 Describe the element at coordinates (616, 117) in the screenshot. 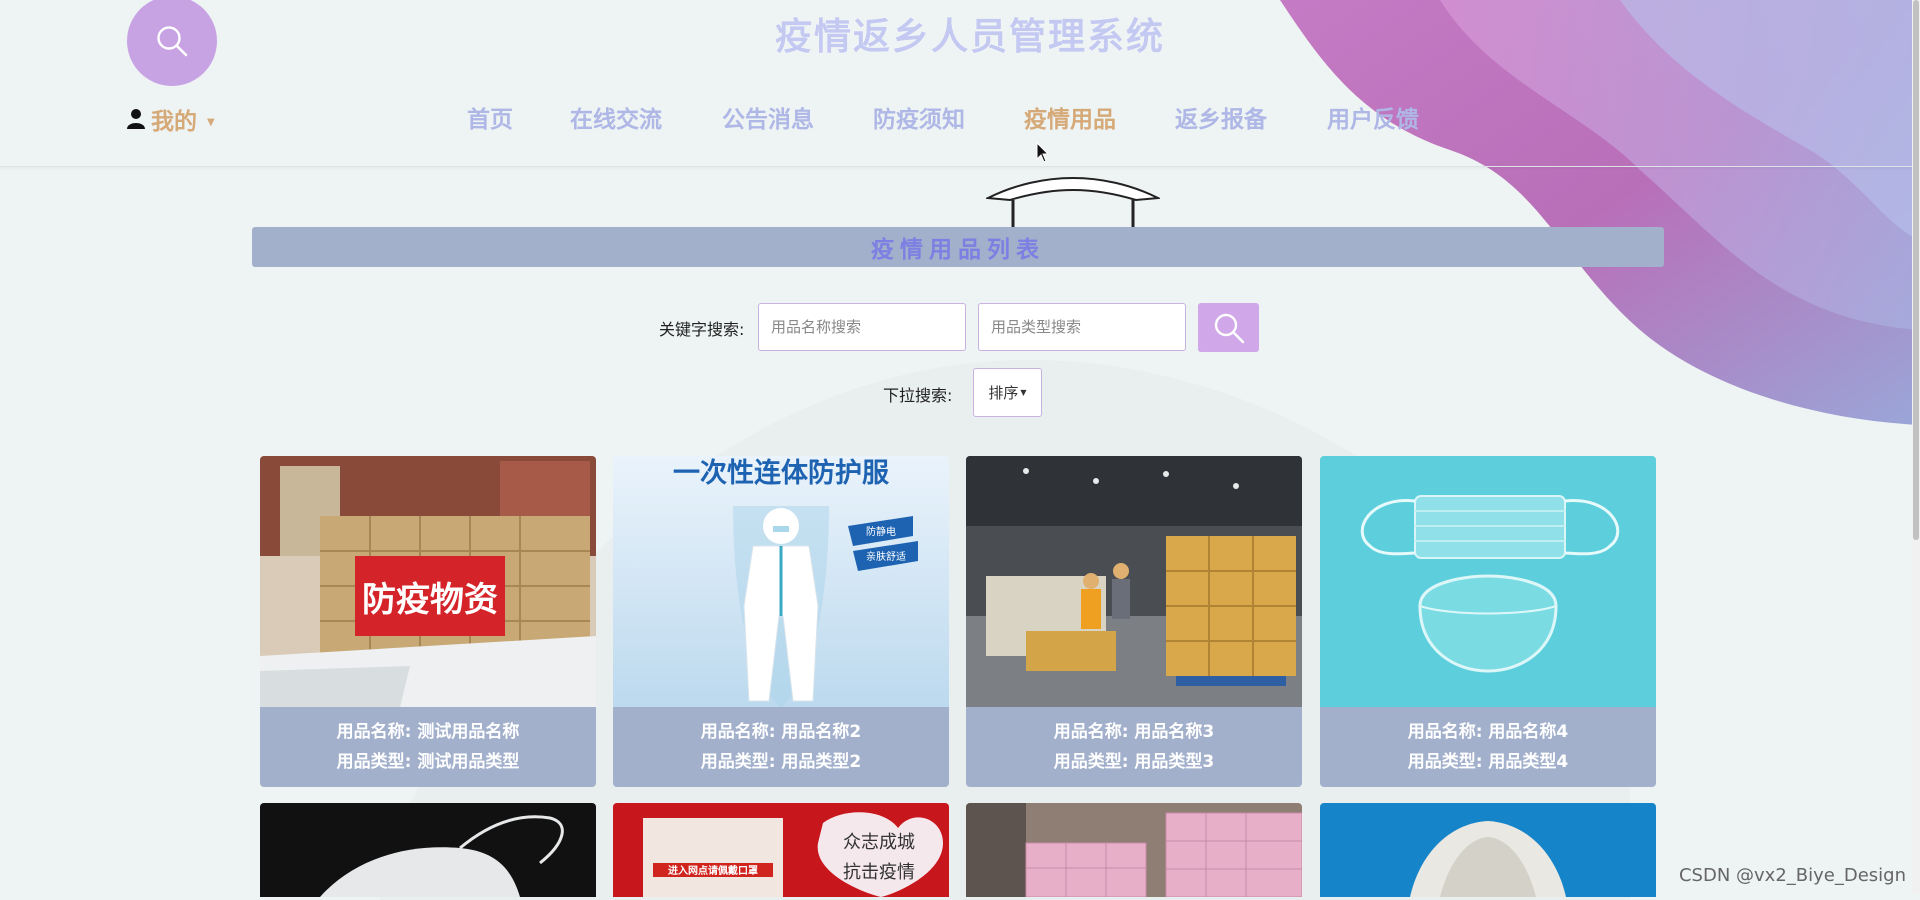

I see `nav-item-online-chat: 在线交流` at that location.